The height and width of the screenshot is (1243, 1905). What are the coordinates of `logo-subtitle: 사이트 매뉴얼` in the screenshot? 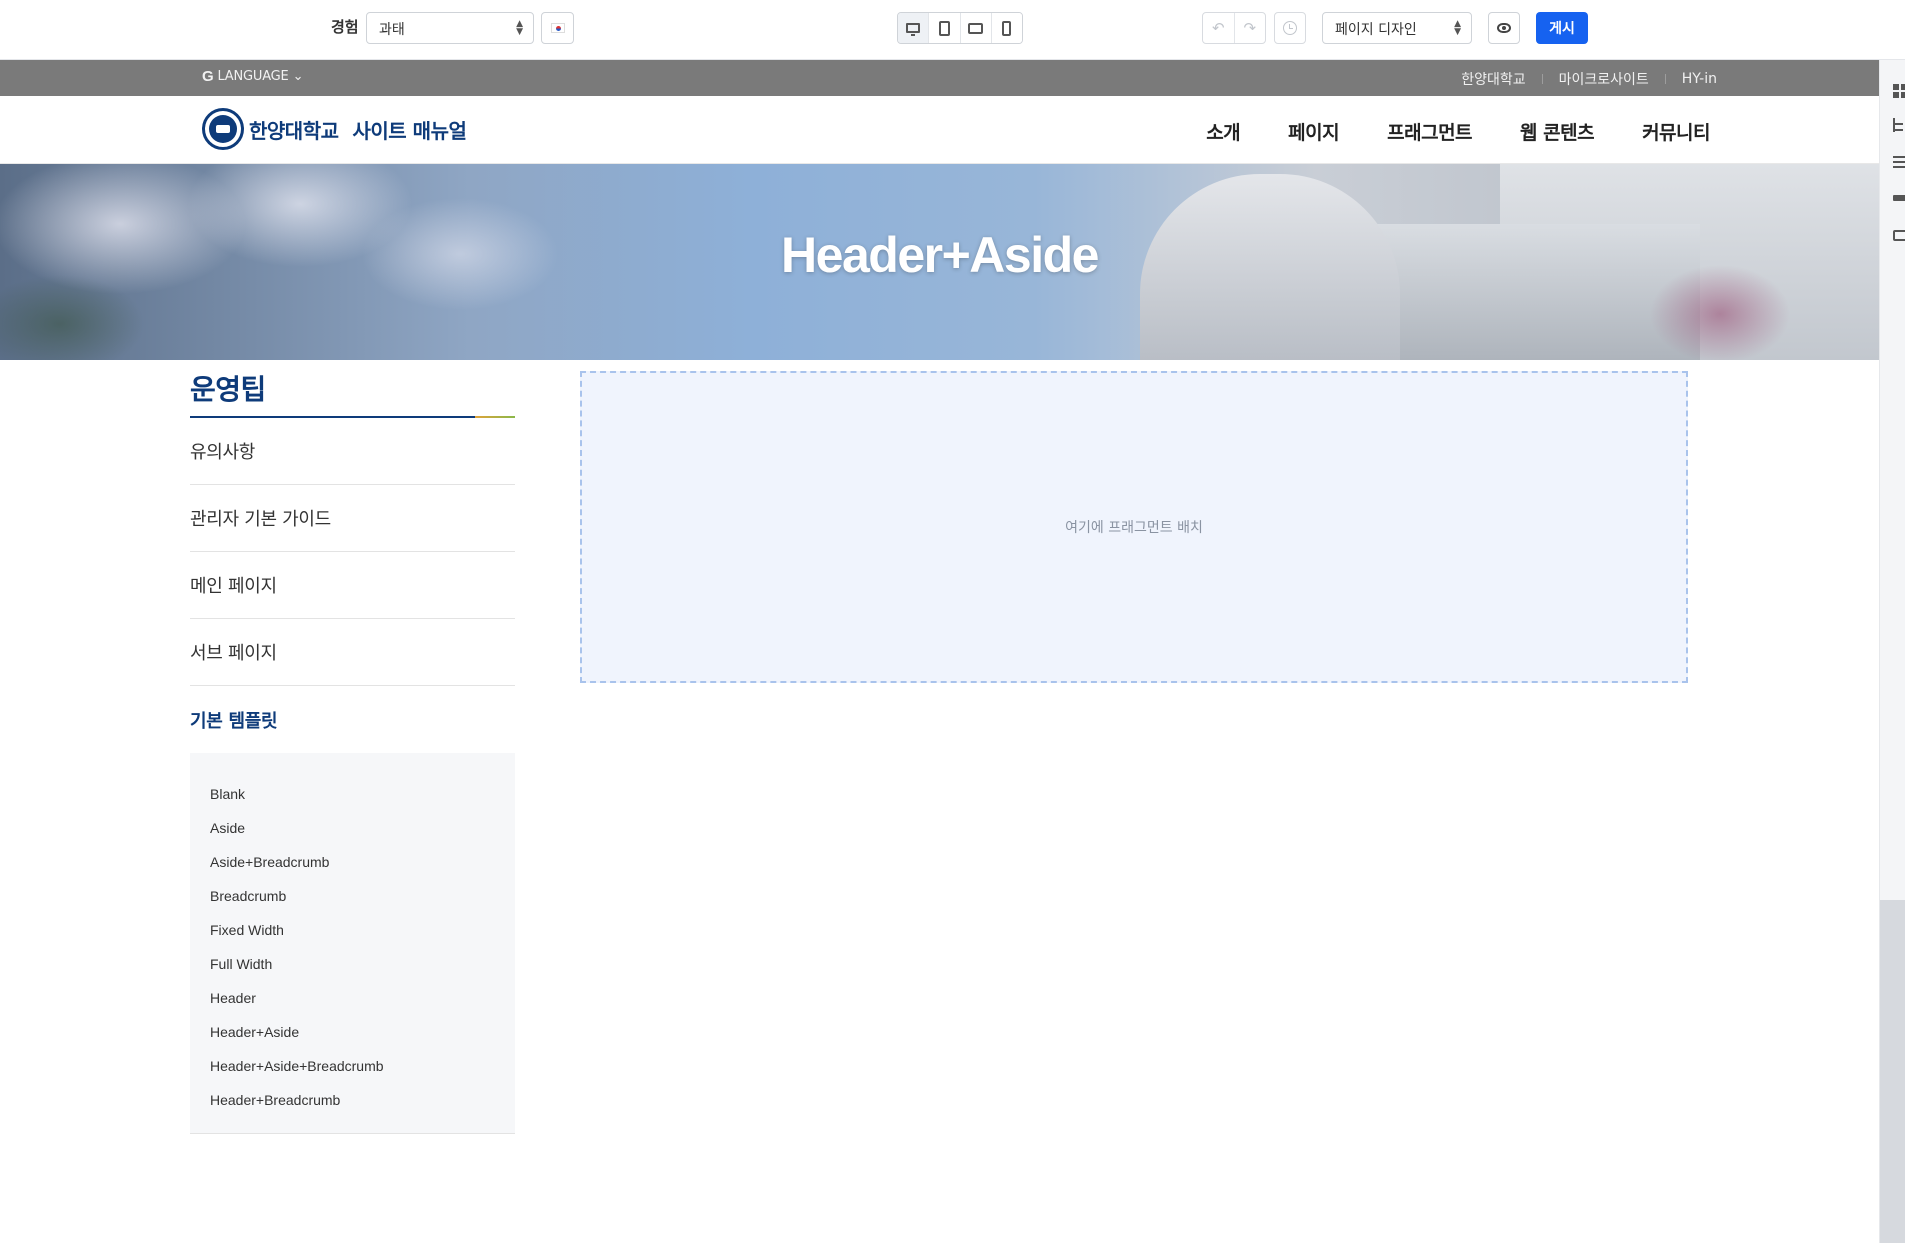 It's located at (409, 130).